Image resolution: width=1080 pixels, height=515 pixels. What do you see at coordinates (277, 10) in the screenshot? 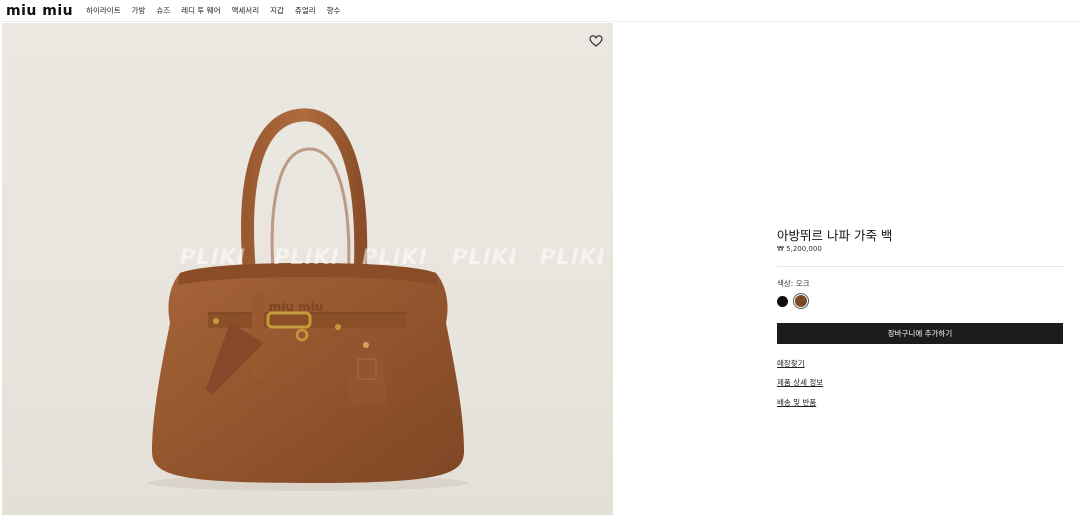
I see `nav-item-wallets: 지갑` at bounding box center [277, 10].